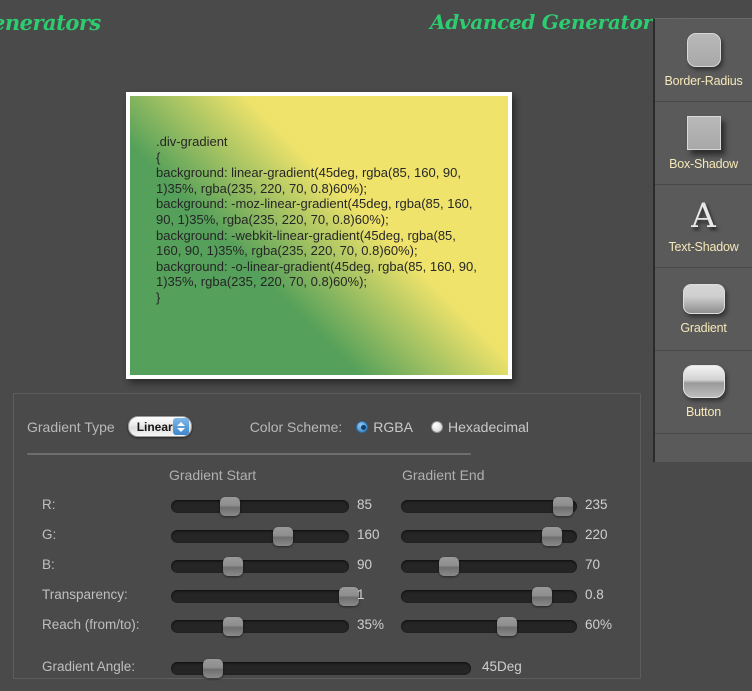 The width and height of the screenshot is (752, 691). I want to click on slider-row-r: R: 85 235, so click(327, 506).